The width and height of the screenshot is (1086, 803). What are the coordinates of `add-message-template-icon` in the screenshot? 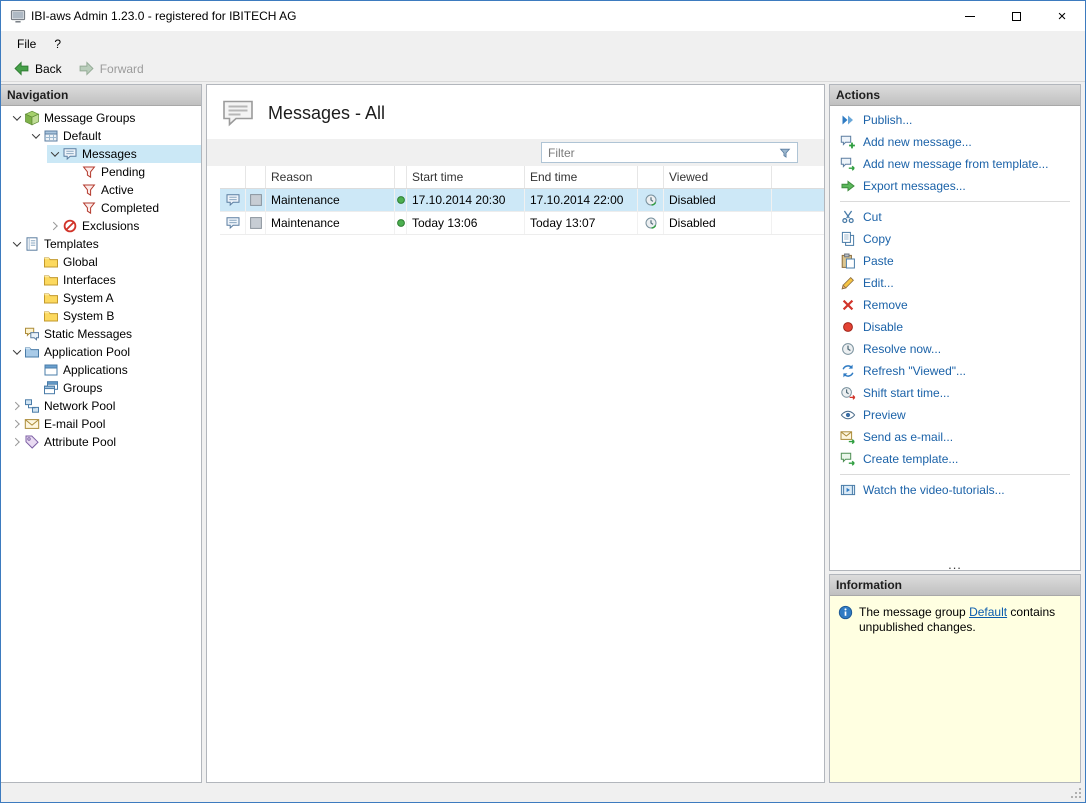 It's located at (848, 164).